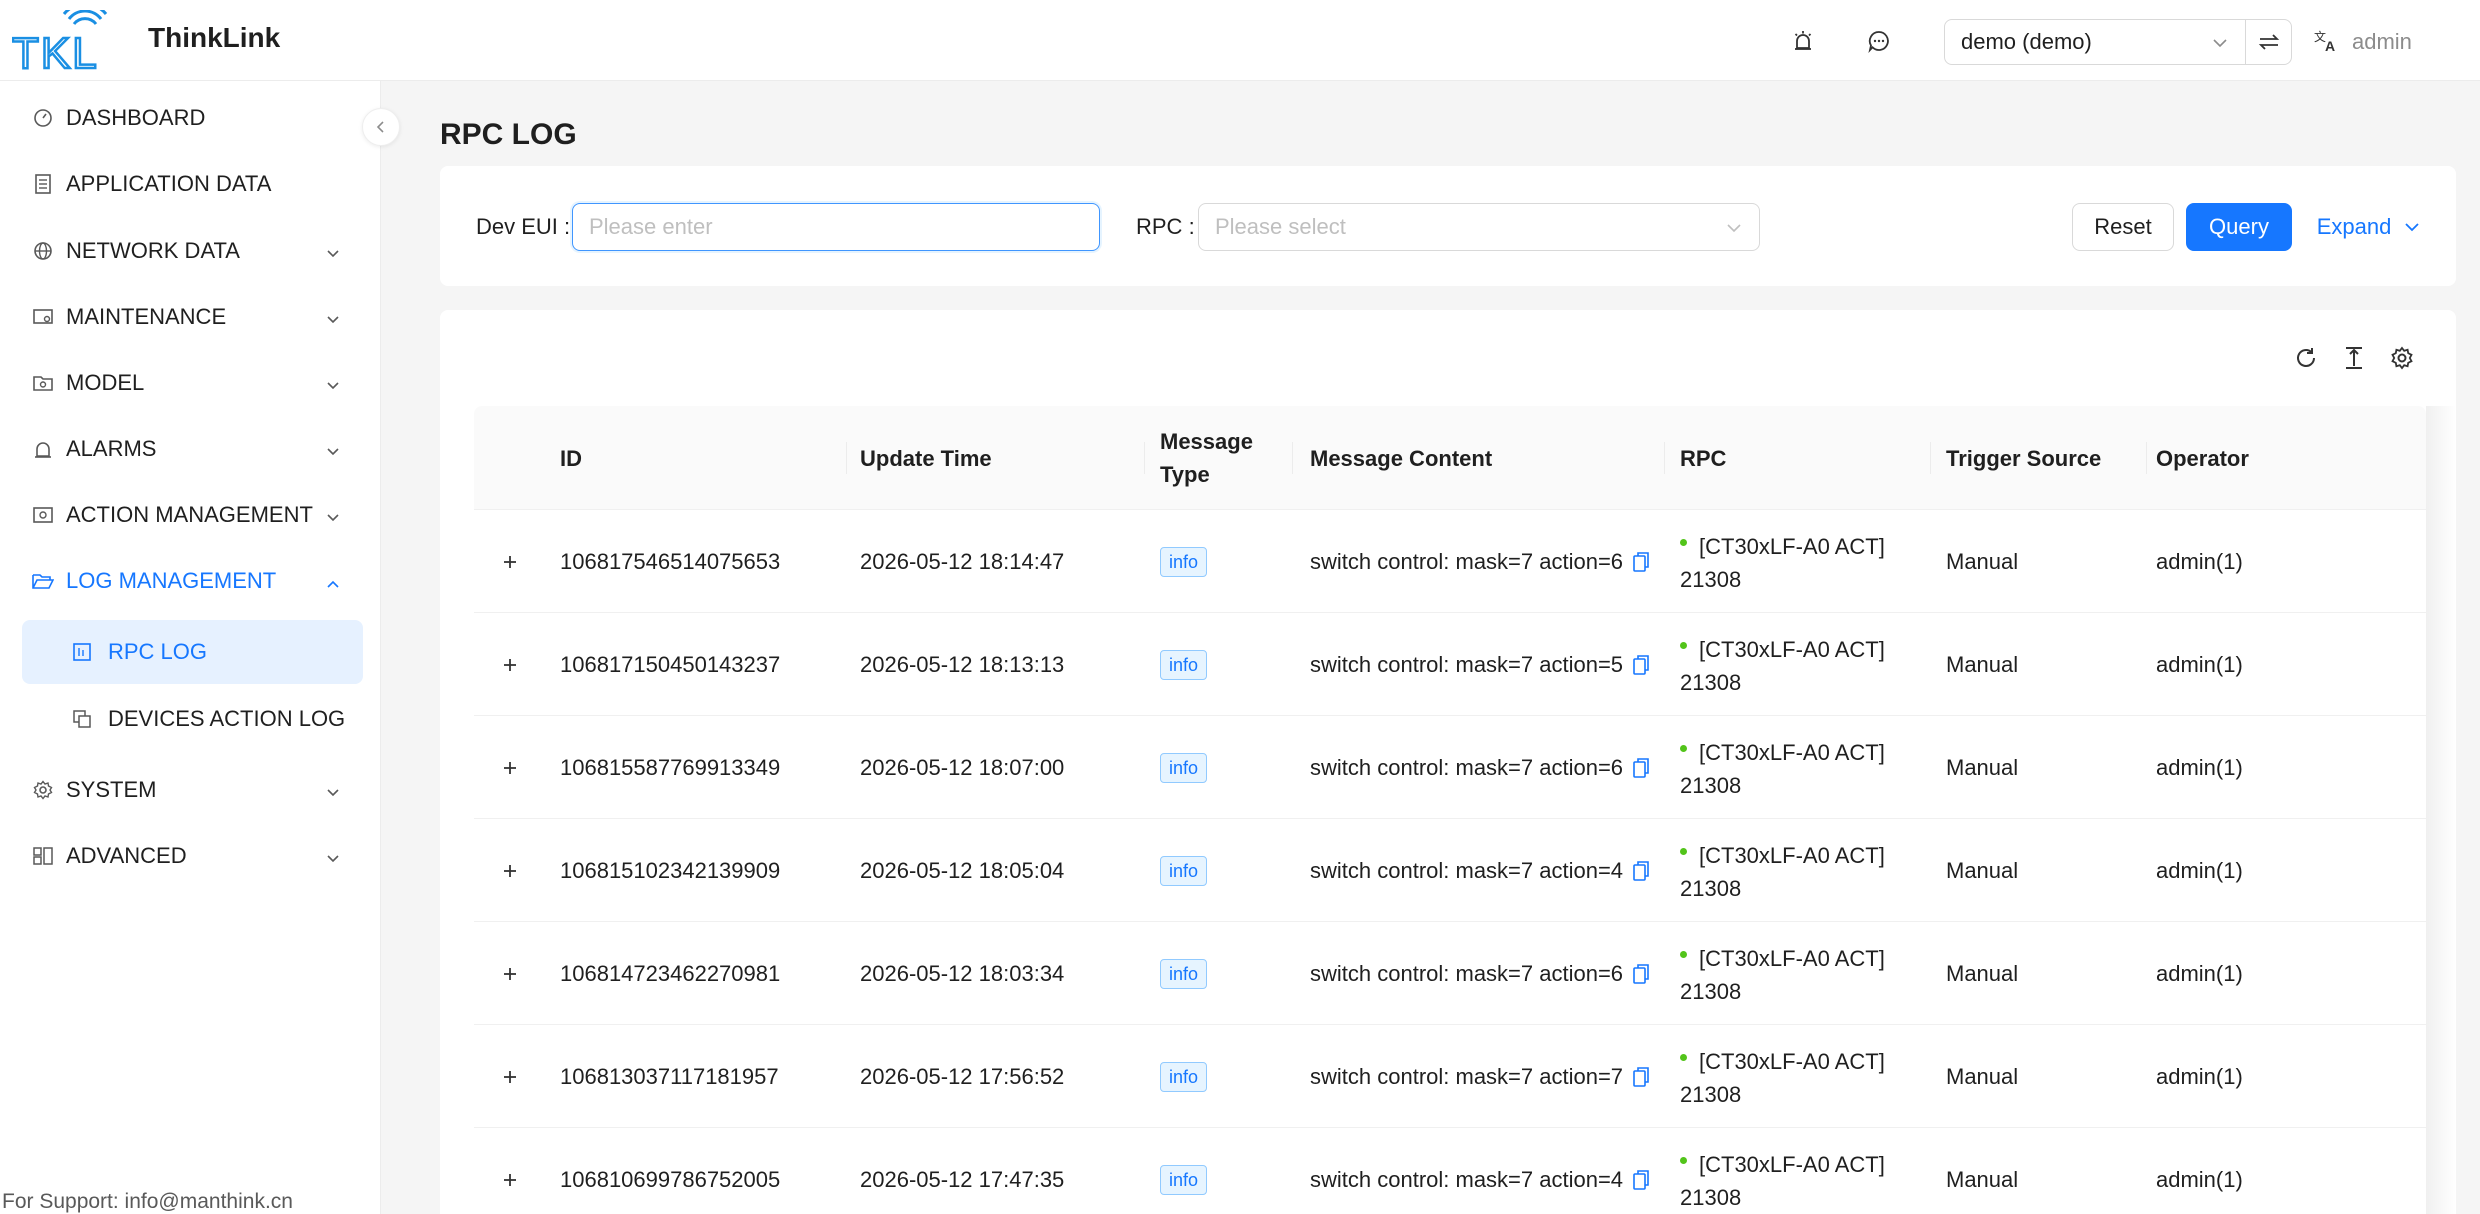 This screenshot has width=2480, height=1214. What do you see at coordinates (669, 1076) in the screenshot?
I see `cell-id: 106813037117181957` at bounding box center [669, 1076].